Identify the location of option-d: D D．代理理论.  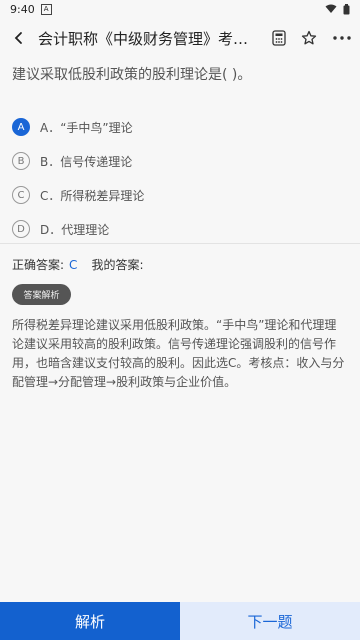
(180, 229).